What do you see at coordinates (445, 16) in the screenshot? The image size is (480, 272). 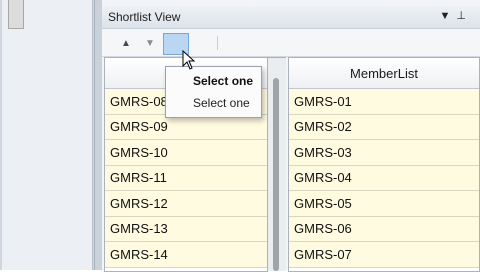 I see `dropdown-triangle-icon: ▼` at bounding box center [445, 16].